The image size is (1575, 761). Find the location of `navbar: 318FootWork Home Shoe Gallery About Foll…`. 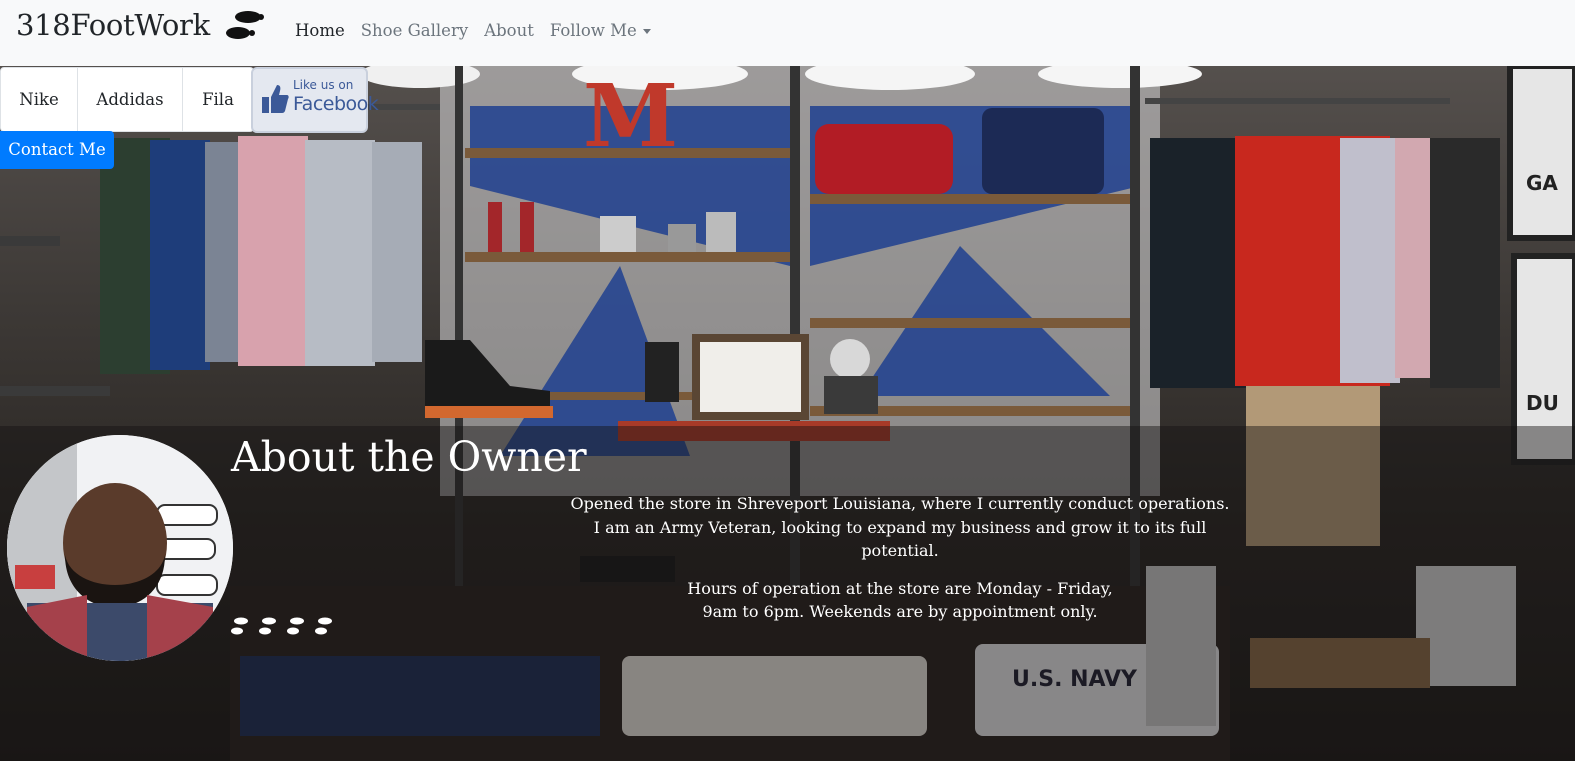

navbar: 318FootWork Home Shoe Gallery About Foll… is located at coordinates (787, 33).